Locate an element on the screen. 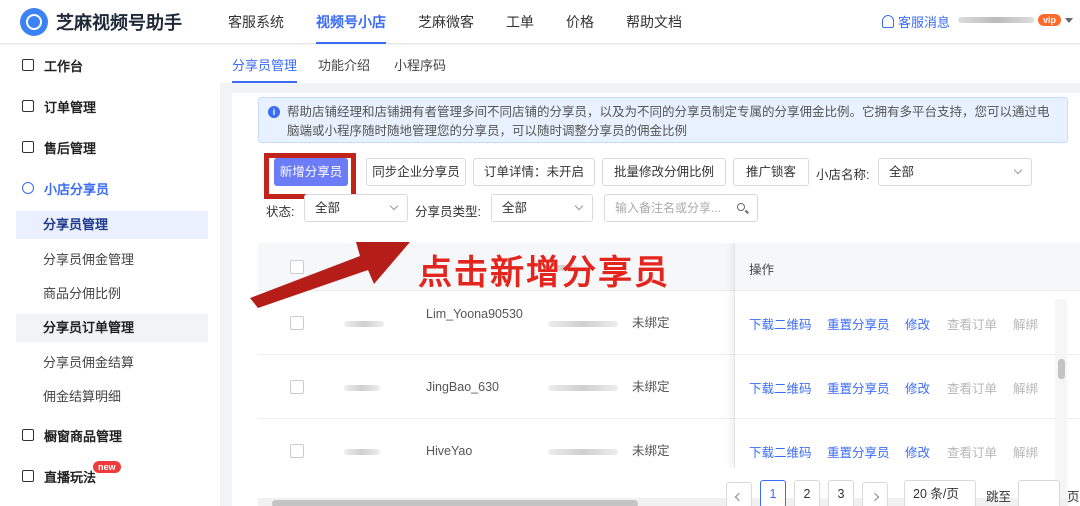 The height and width of the screenshot is (506, 1080). sidebar-sub-sharer-manage: 分享员管理 is located at coordinates (112, 225).